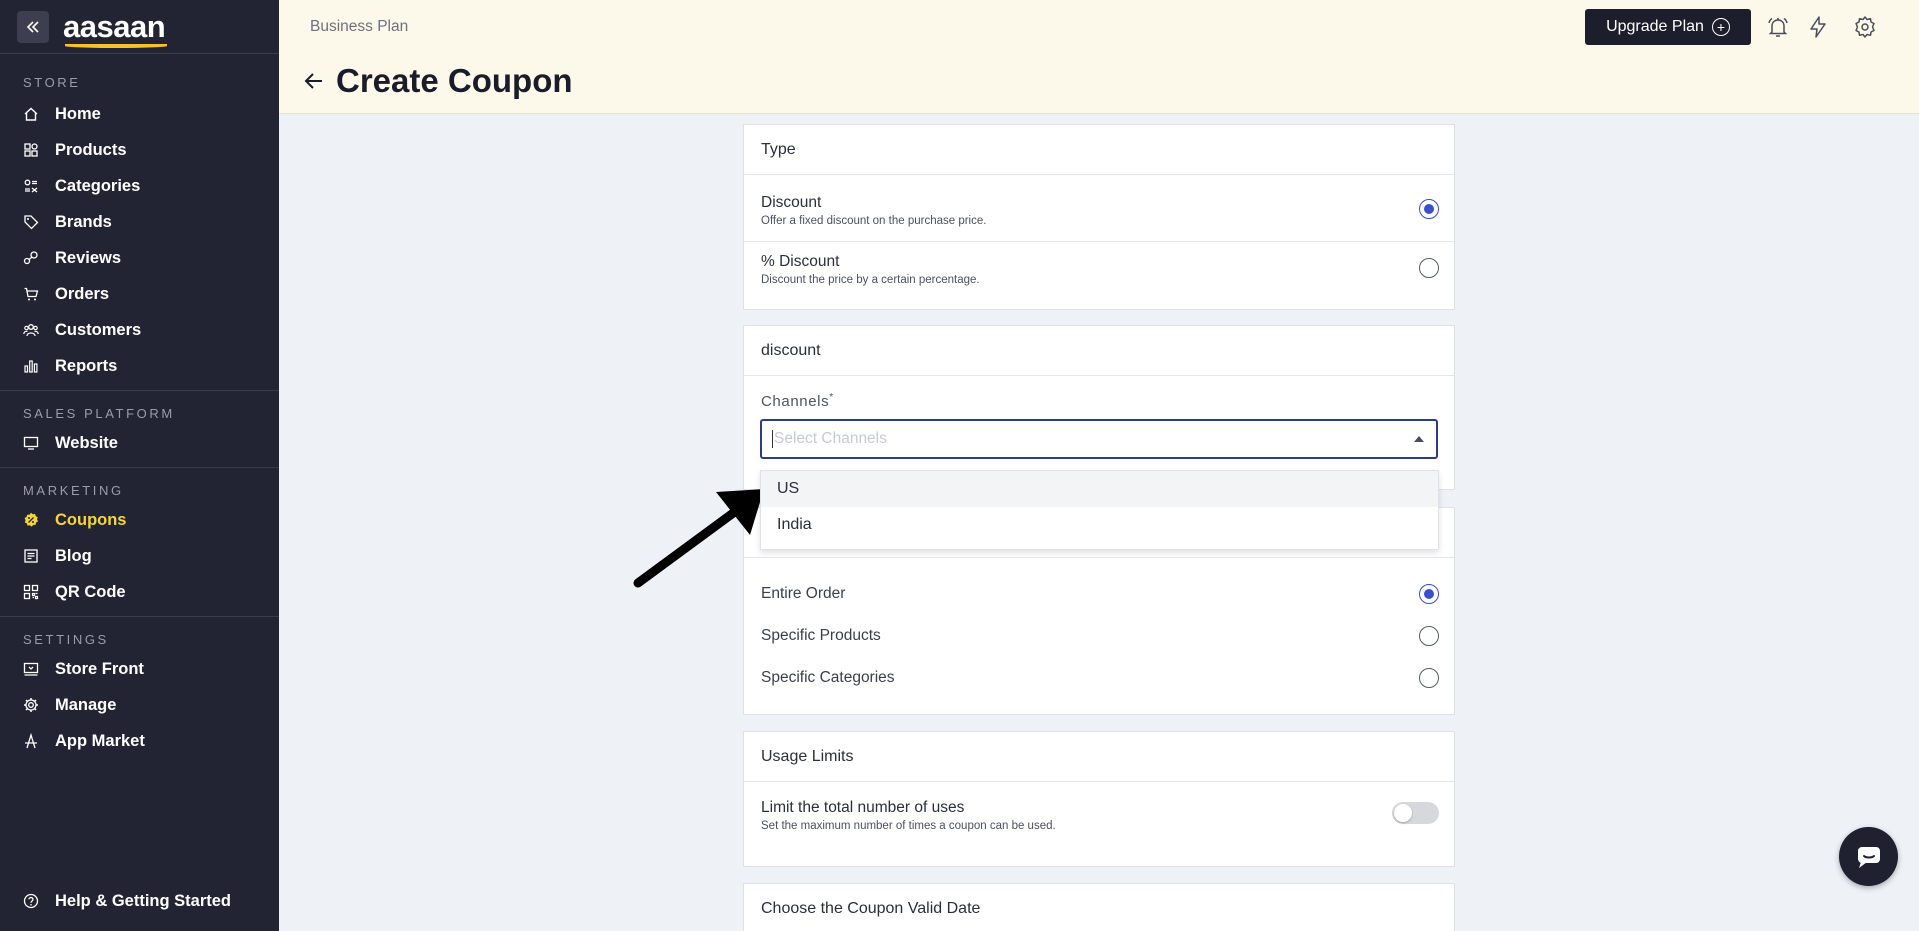  What do you see at coordinates (31, 258) in the screenshot?
I see `reviews-icon` at bounding box center [31, 258].